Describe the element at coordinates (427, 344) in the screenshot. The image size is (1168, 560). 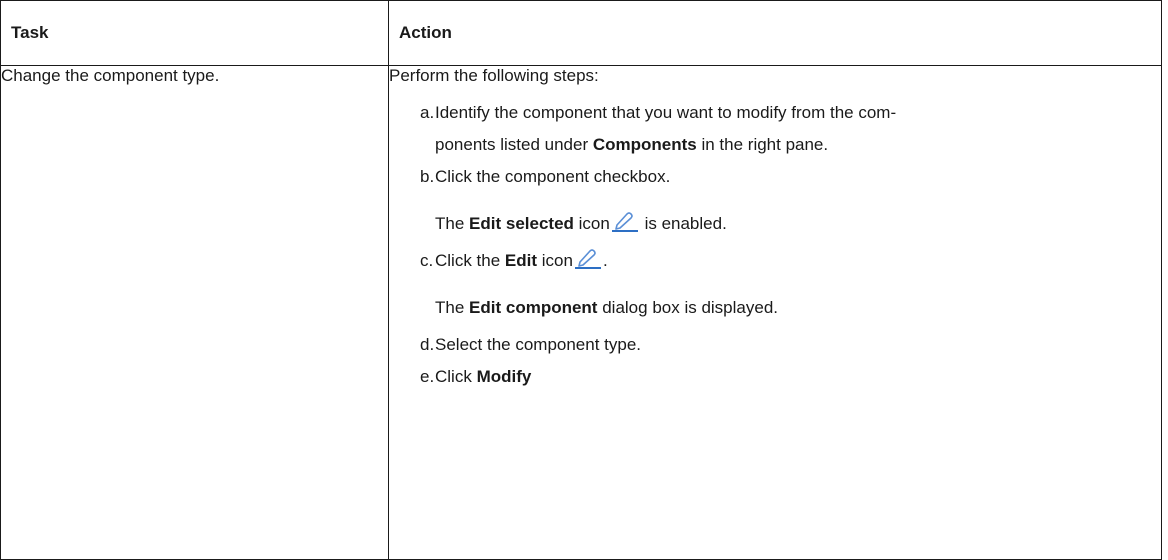
I see `step-marker: d.` at that location.